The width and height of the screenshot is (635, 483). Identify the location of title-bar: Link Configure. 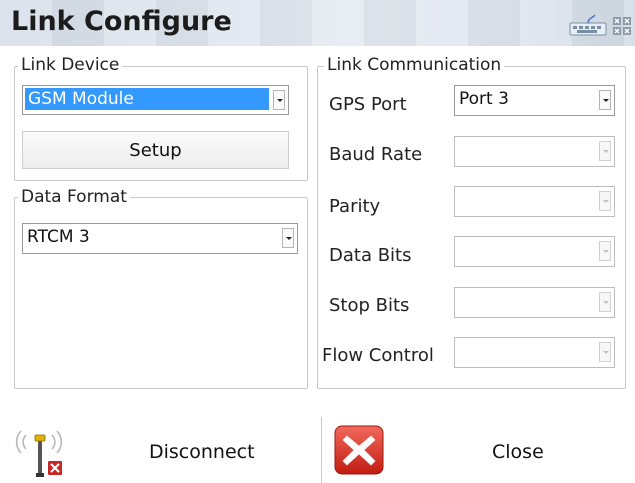
(317, 23).